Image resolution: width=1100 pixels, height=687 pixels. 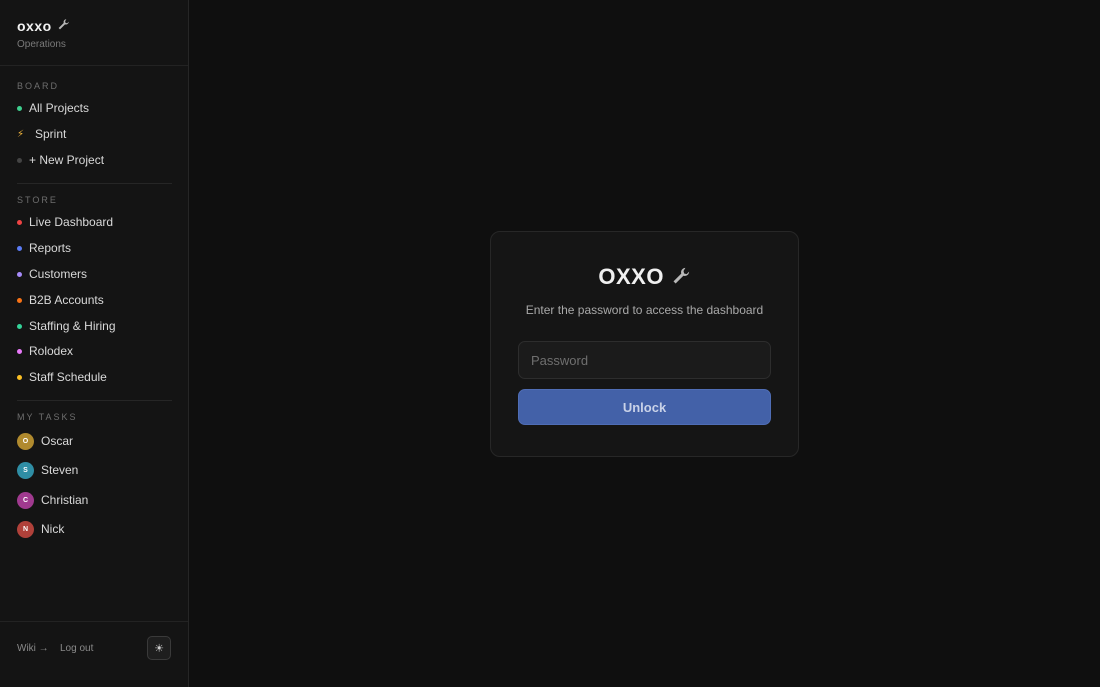 What do you see at coordinates (25, 529) in the screenshot?
I see `avatar: N` at bounding box center [25, 529].